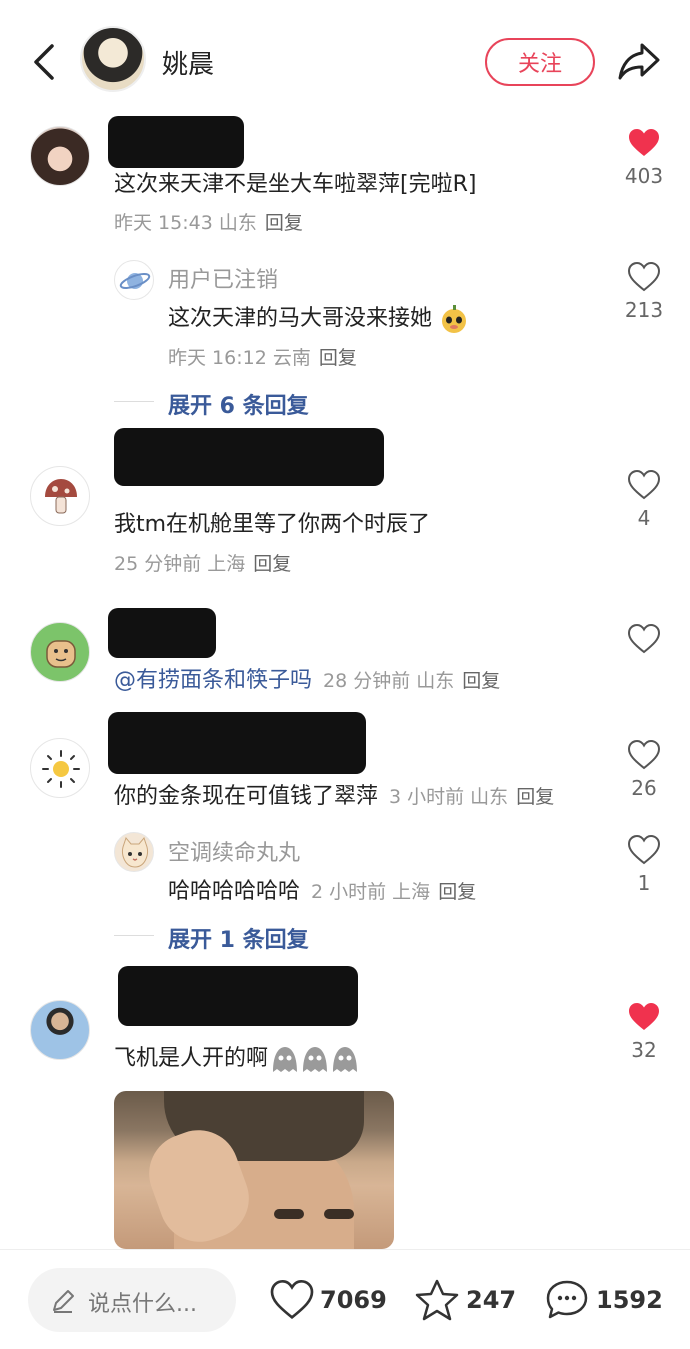 Image resolution: width=690 pixels, height=1349 pixels. What do you see at coordinates (223, 278) in the screenshot?
I see `reply-username: 用户已注销` at bounding box center [223, 278].